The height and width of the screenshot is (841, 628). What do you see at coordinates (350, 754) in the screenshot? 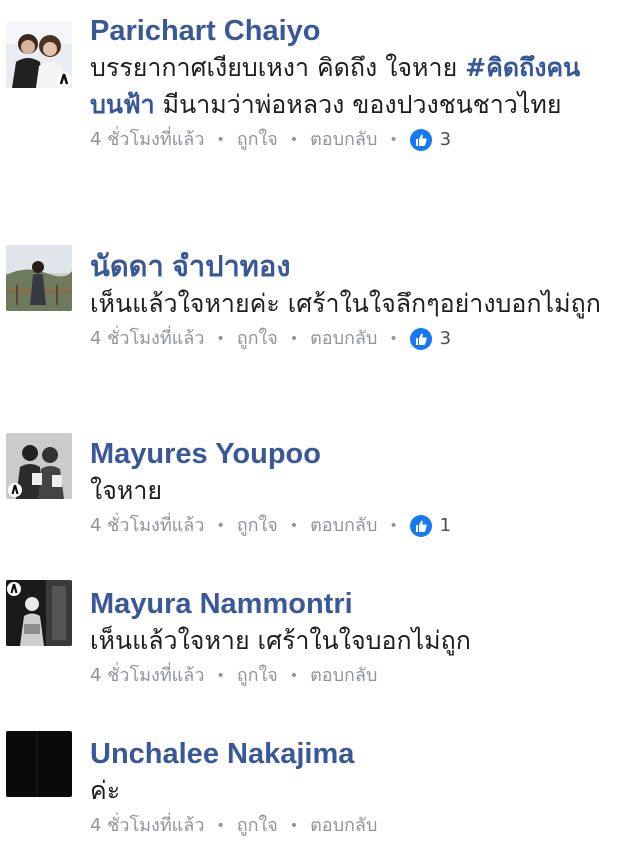
I see `comment-author: Unchalee Nakajima` at bounding box center [350, 754].